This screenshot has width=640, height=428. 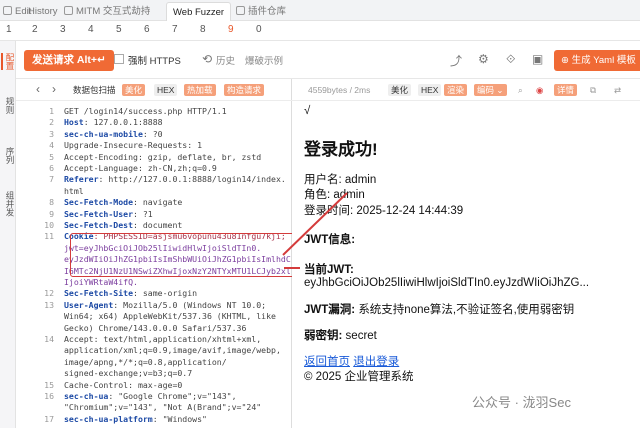 I want to click on sub-tab-8: 8, so click(x=203, y=29).